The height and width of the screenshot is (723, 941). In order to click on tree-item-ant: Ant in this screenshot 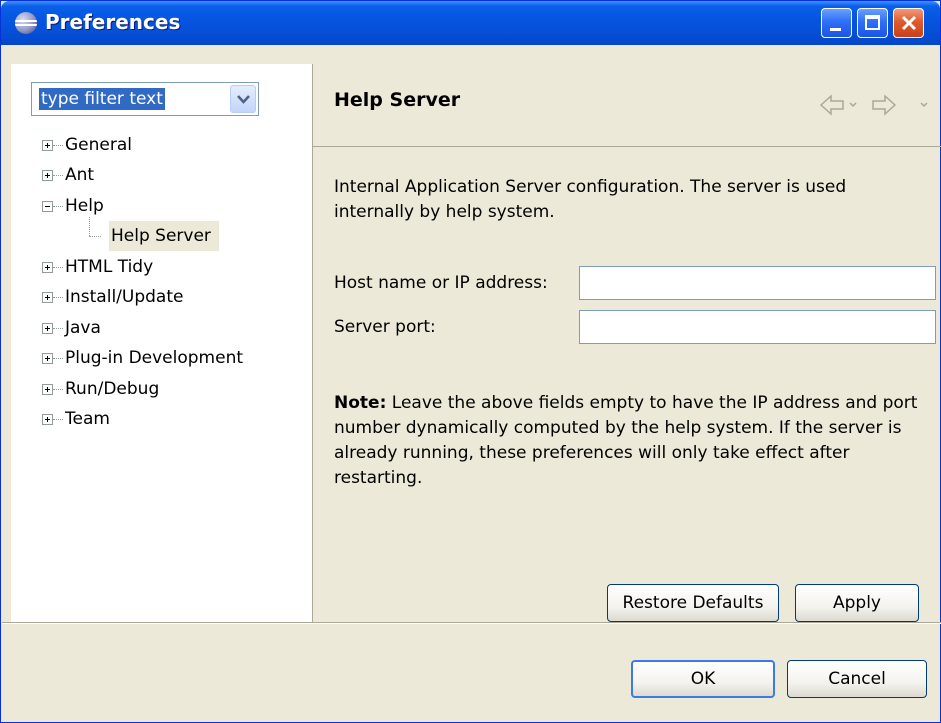, I will do `click(161, 175)`.